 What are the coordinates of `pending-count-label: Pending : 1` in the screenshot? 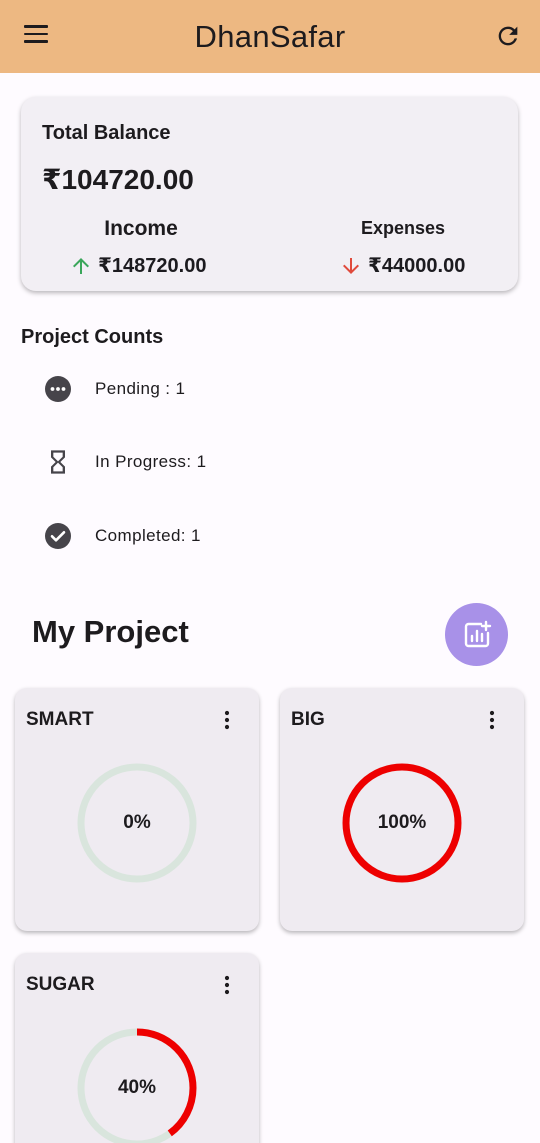 It's located at (140, 388).